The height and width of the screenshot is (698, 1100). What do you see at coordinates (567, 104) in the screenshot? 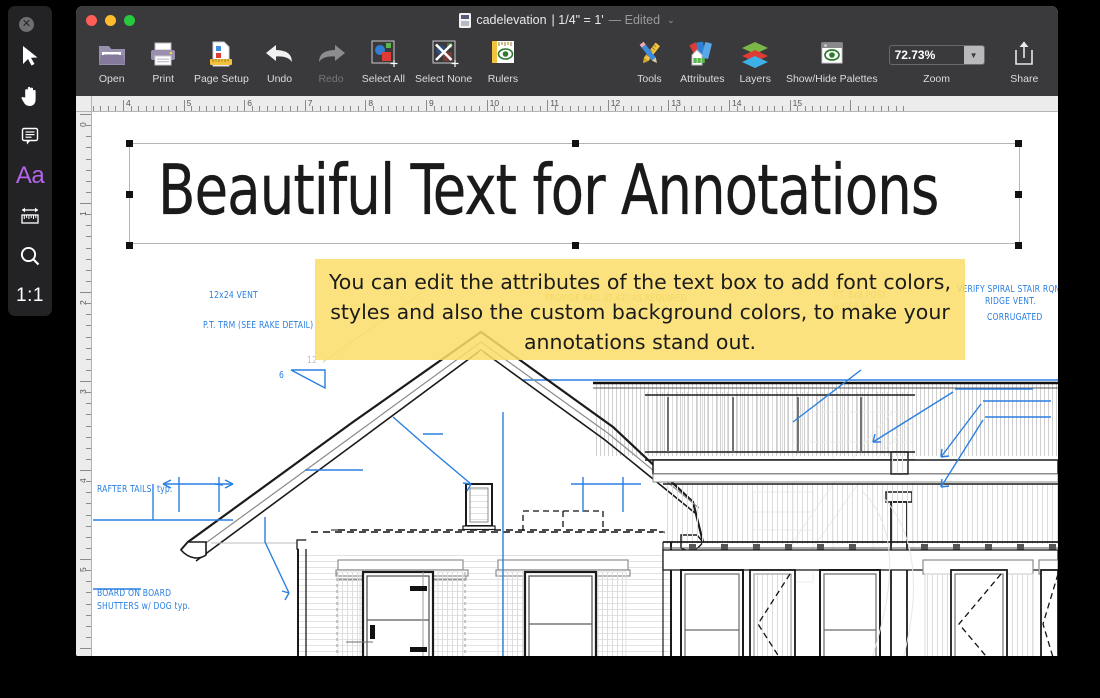
I see `horizontal-ruler: 4 5 6 7 8 9 10 11 12 13 14 15` at bounding box center [567, 104].